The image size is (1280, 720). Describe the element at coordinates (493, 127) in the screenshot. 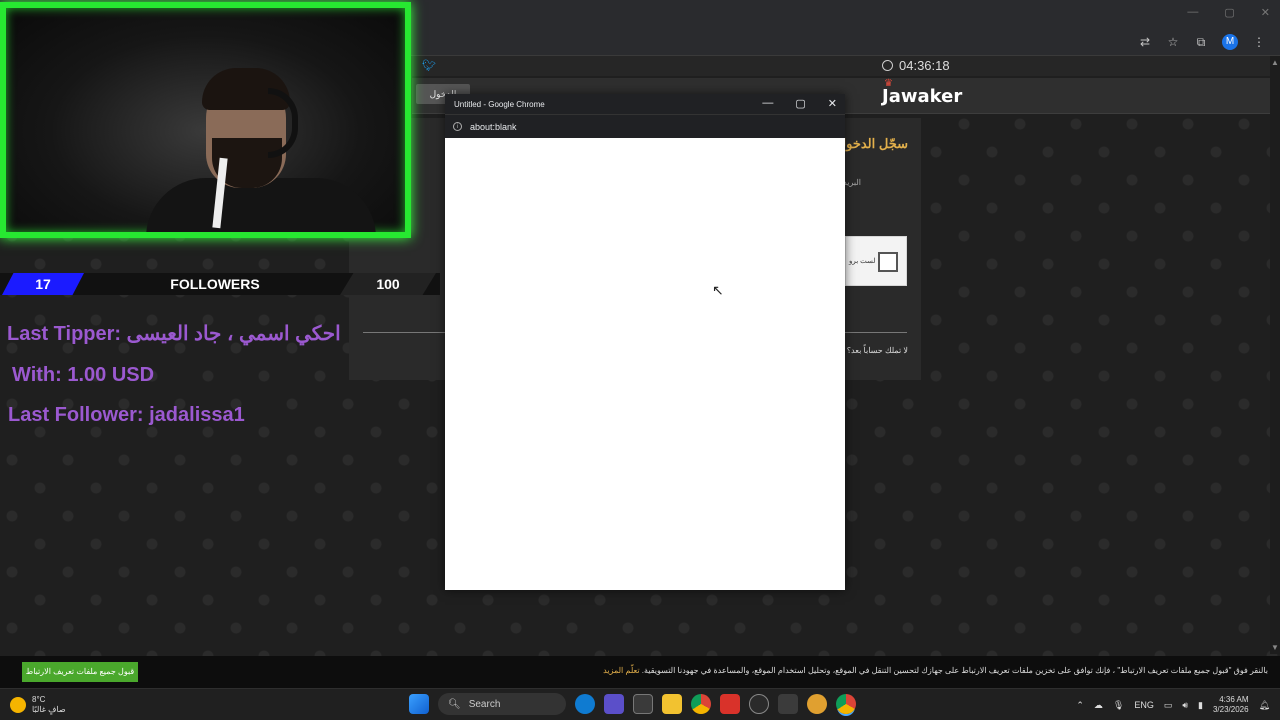

I see `popup-url: about:blank` at that location.